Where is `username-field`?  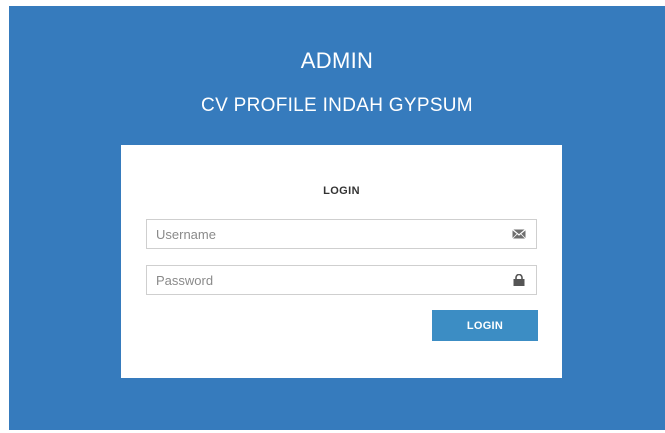 username-field is located at coordinates (341, 234).